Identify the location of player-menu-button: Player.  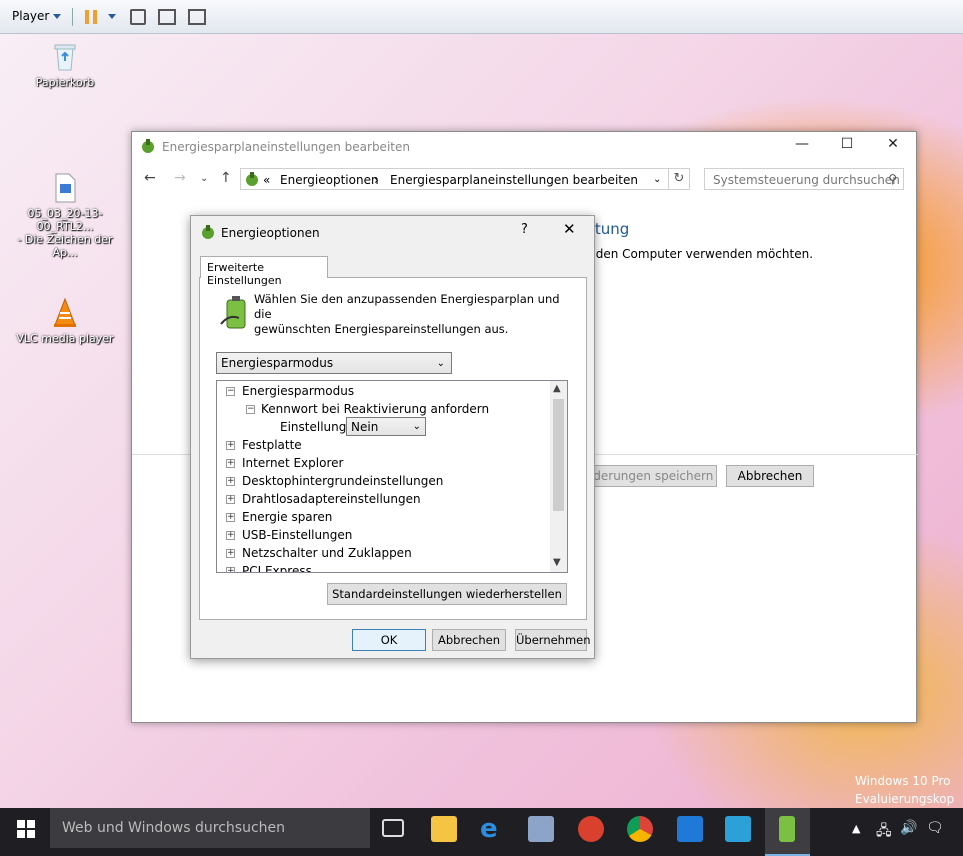
(30, 16).